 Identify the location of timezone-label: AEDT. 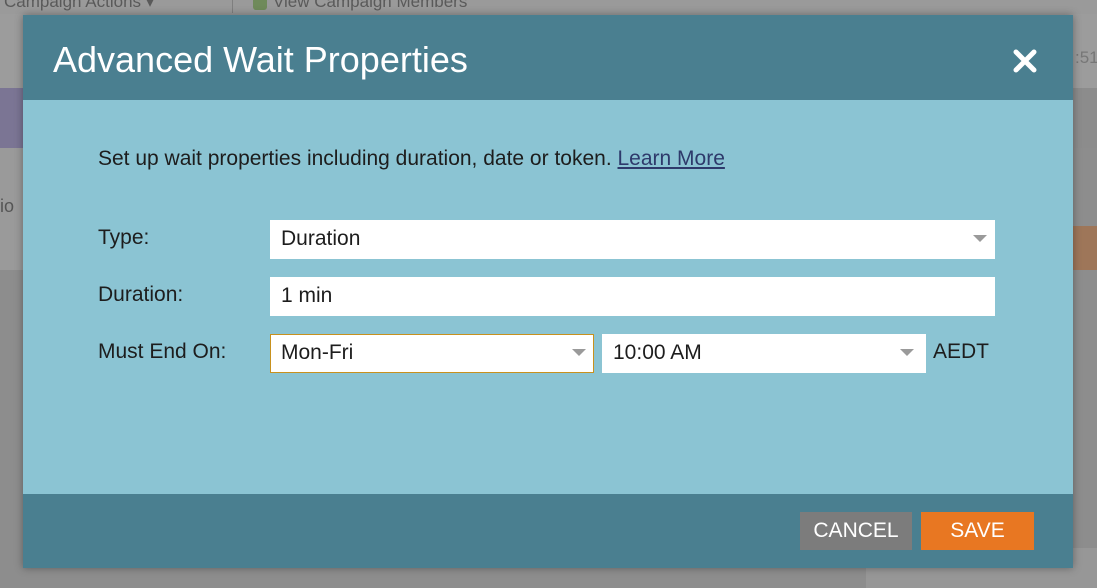
(961, 351).